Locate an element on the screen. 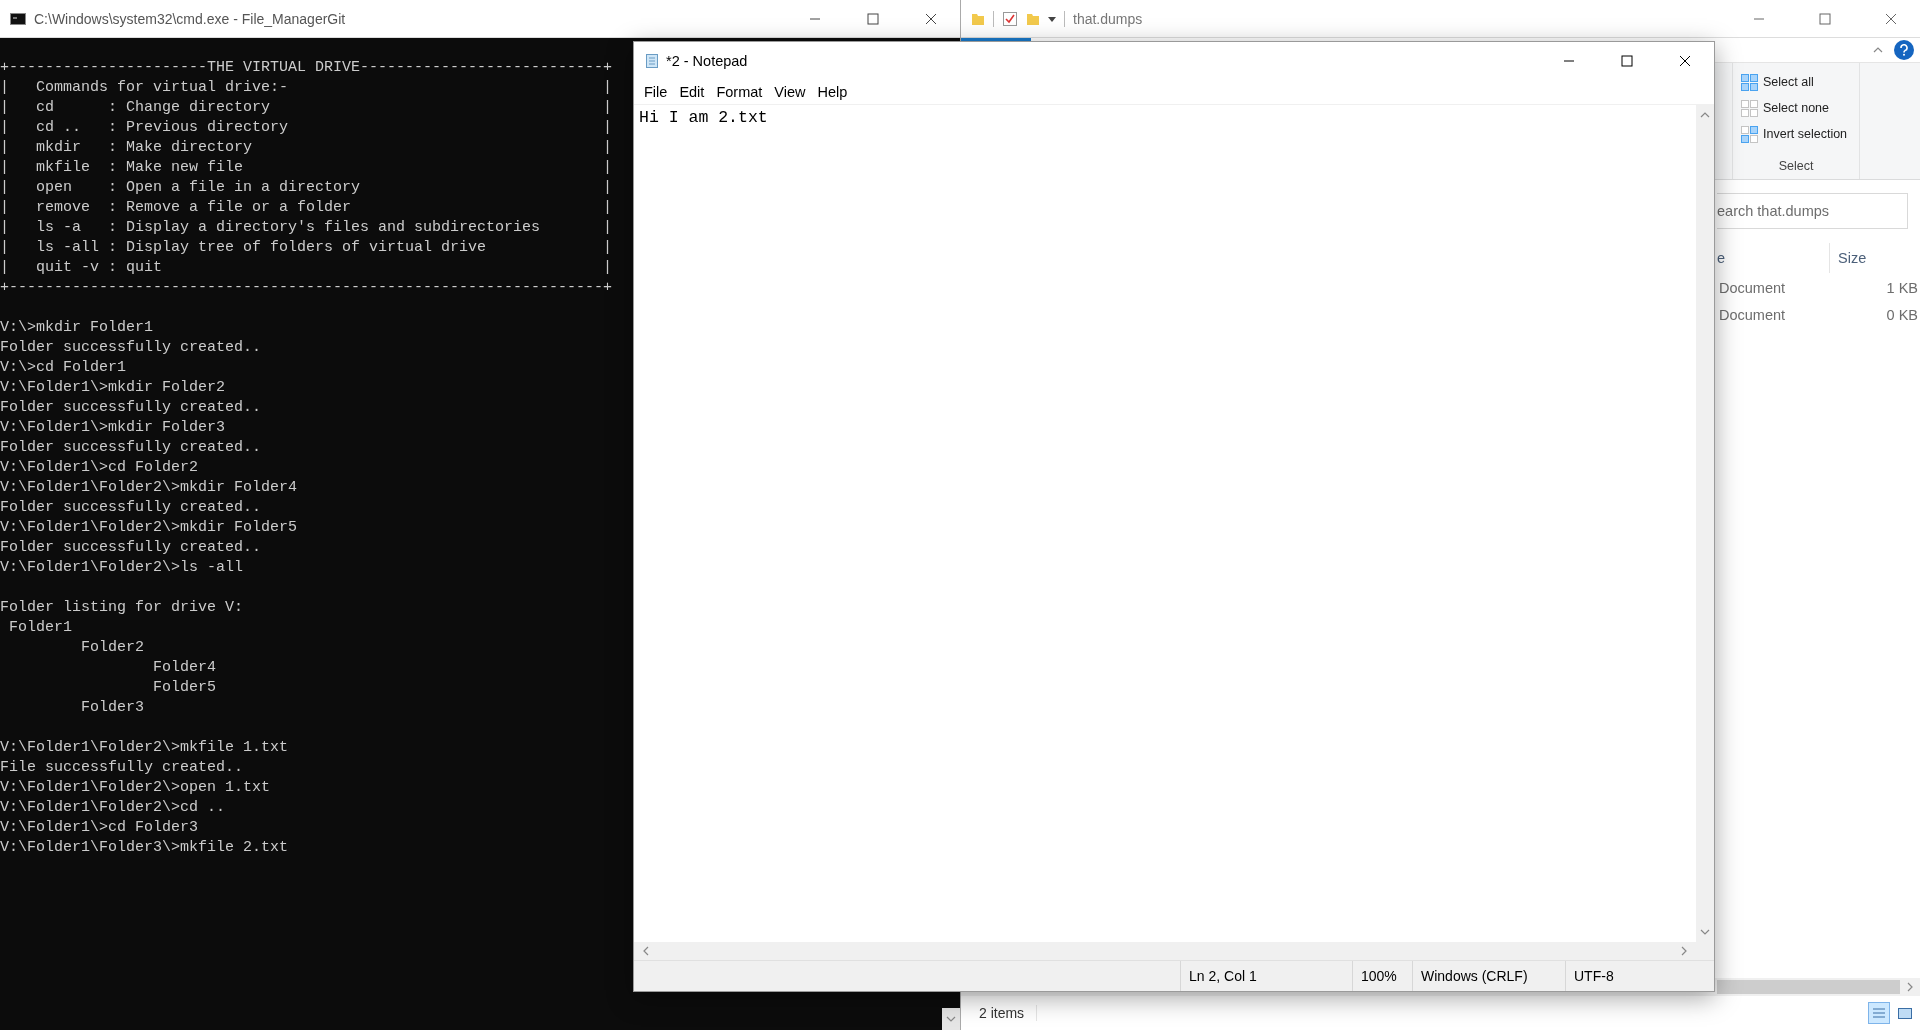 Image resolution: width=1920 pixels, height=1030 pixels. terminal-line: +------------------------------------------------------------------+ is located at coordinates (306, 288).